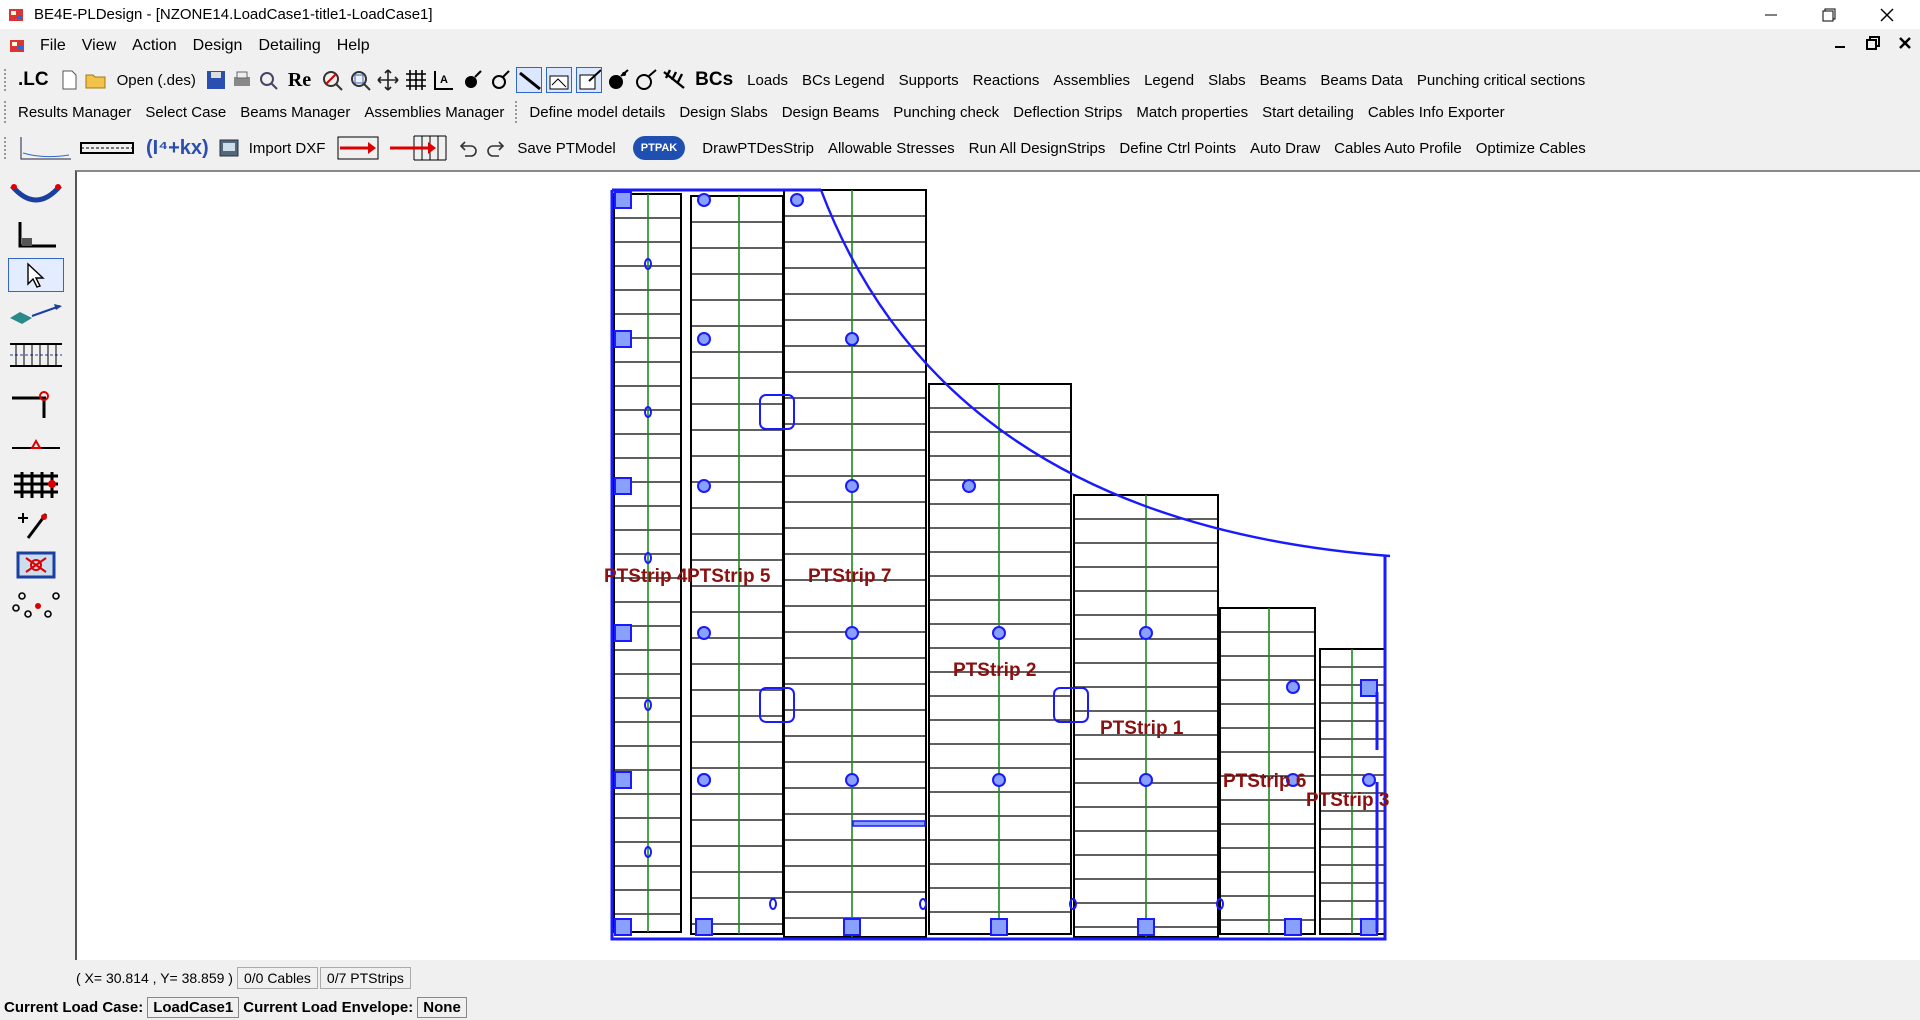  Describe the element at coordinates (1829, 14) in the screenshot. I see `restore-button` at that location.